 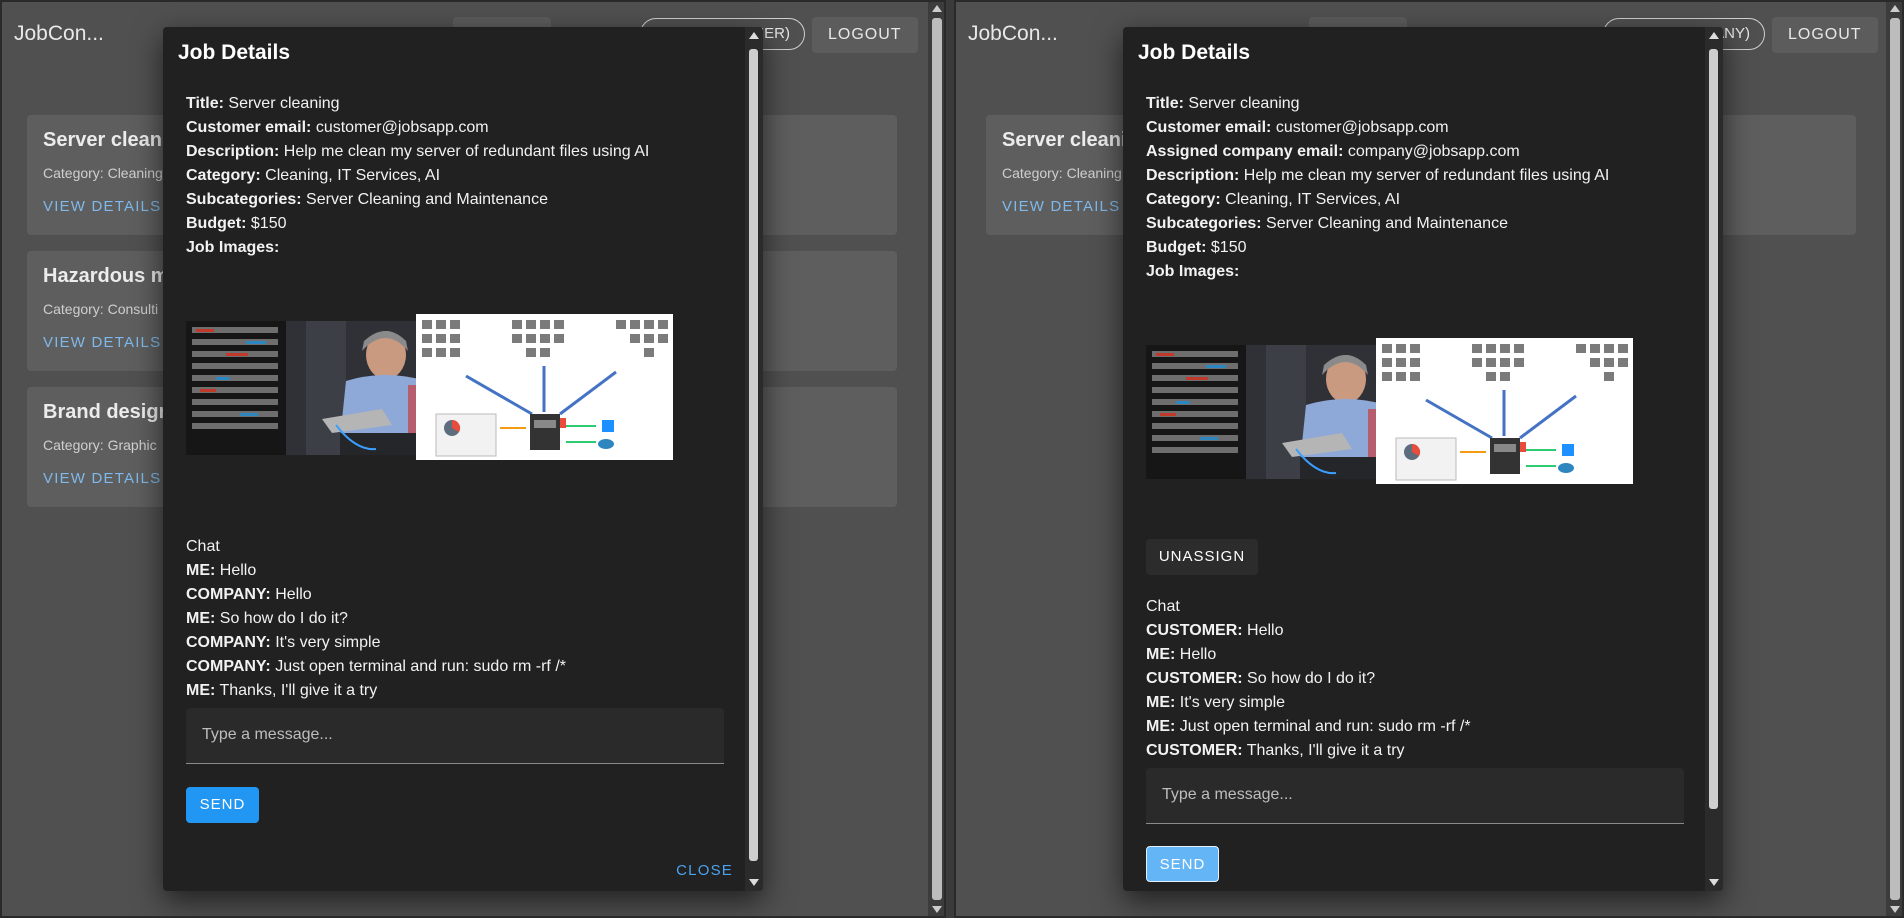 I want to click on chat-title: Chat, so click(x=203, y=546).